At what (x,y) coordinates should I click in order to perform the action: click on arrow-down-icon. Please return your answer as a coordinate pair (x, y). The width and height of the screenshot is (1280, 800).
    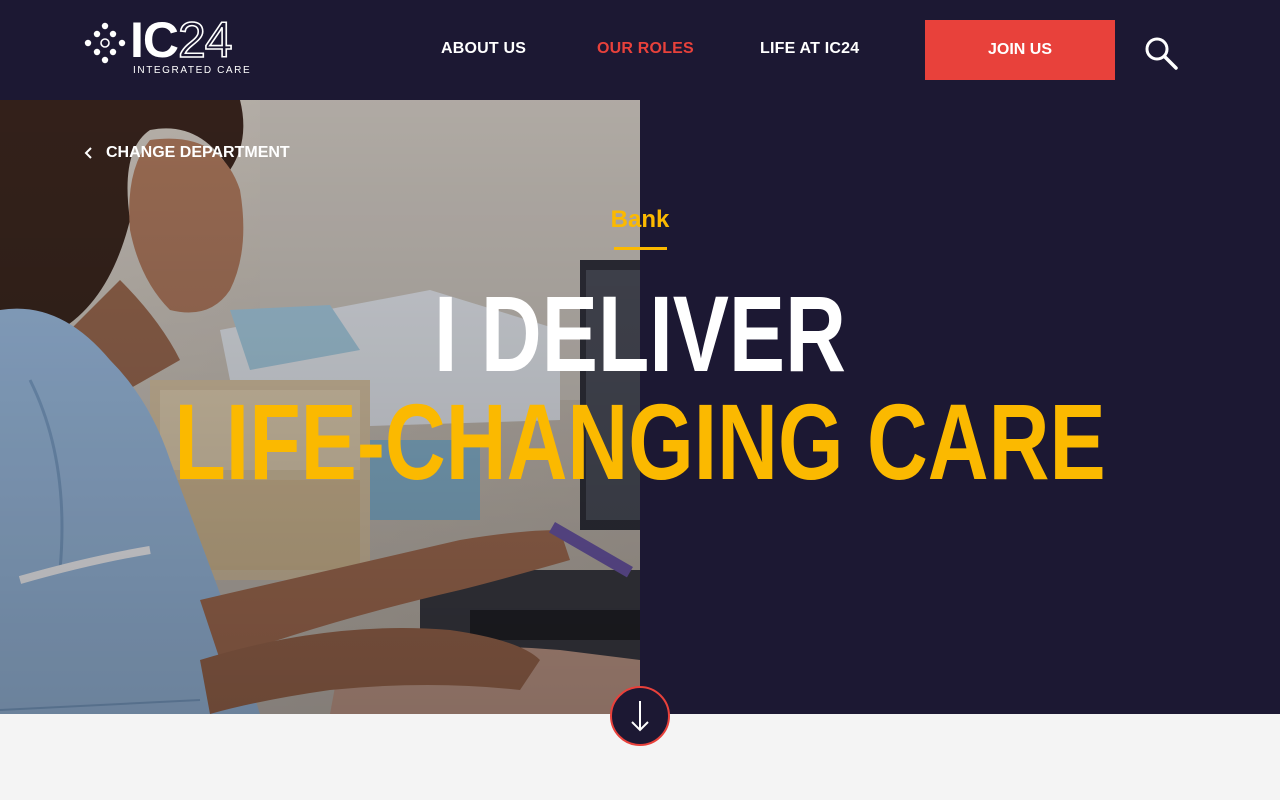
    Looking at the image, I should click on (640, 716).